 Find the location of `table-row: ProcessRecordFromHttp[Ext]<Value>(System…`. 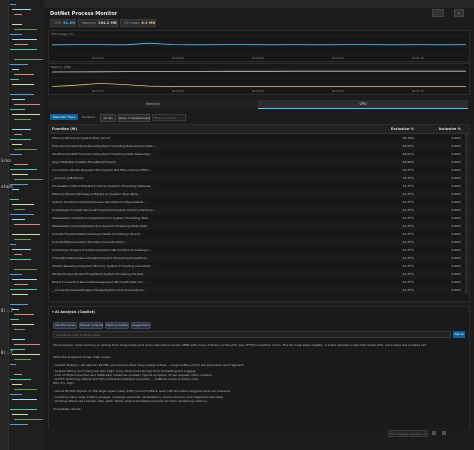

table-row: ProcessRecordFromHttp[Ext]<Value>(System… is located at coordinates (259, 186).